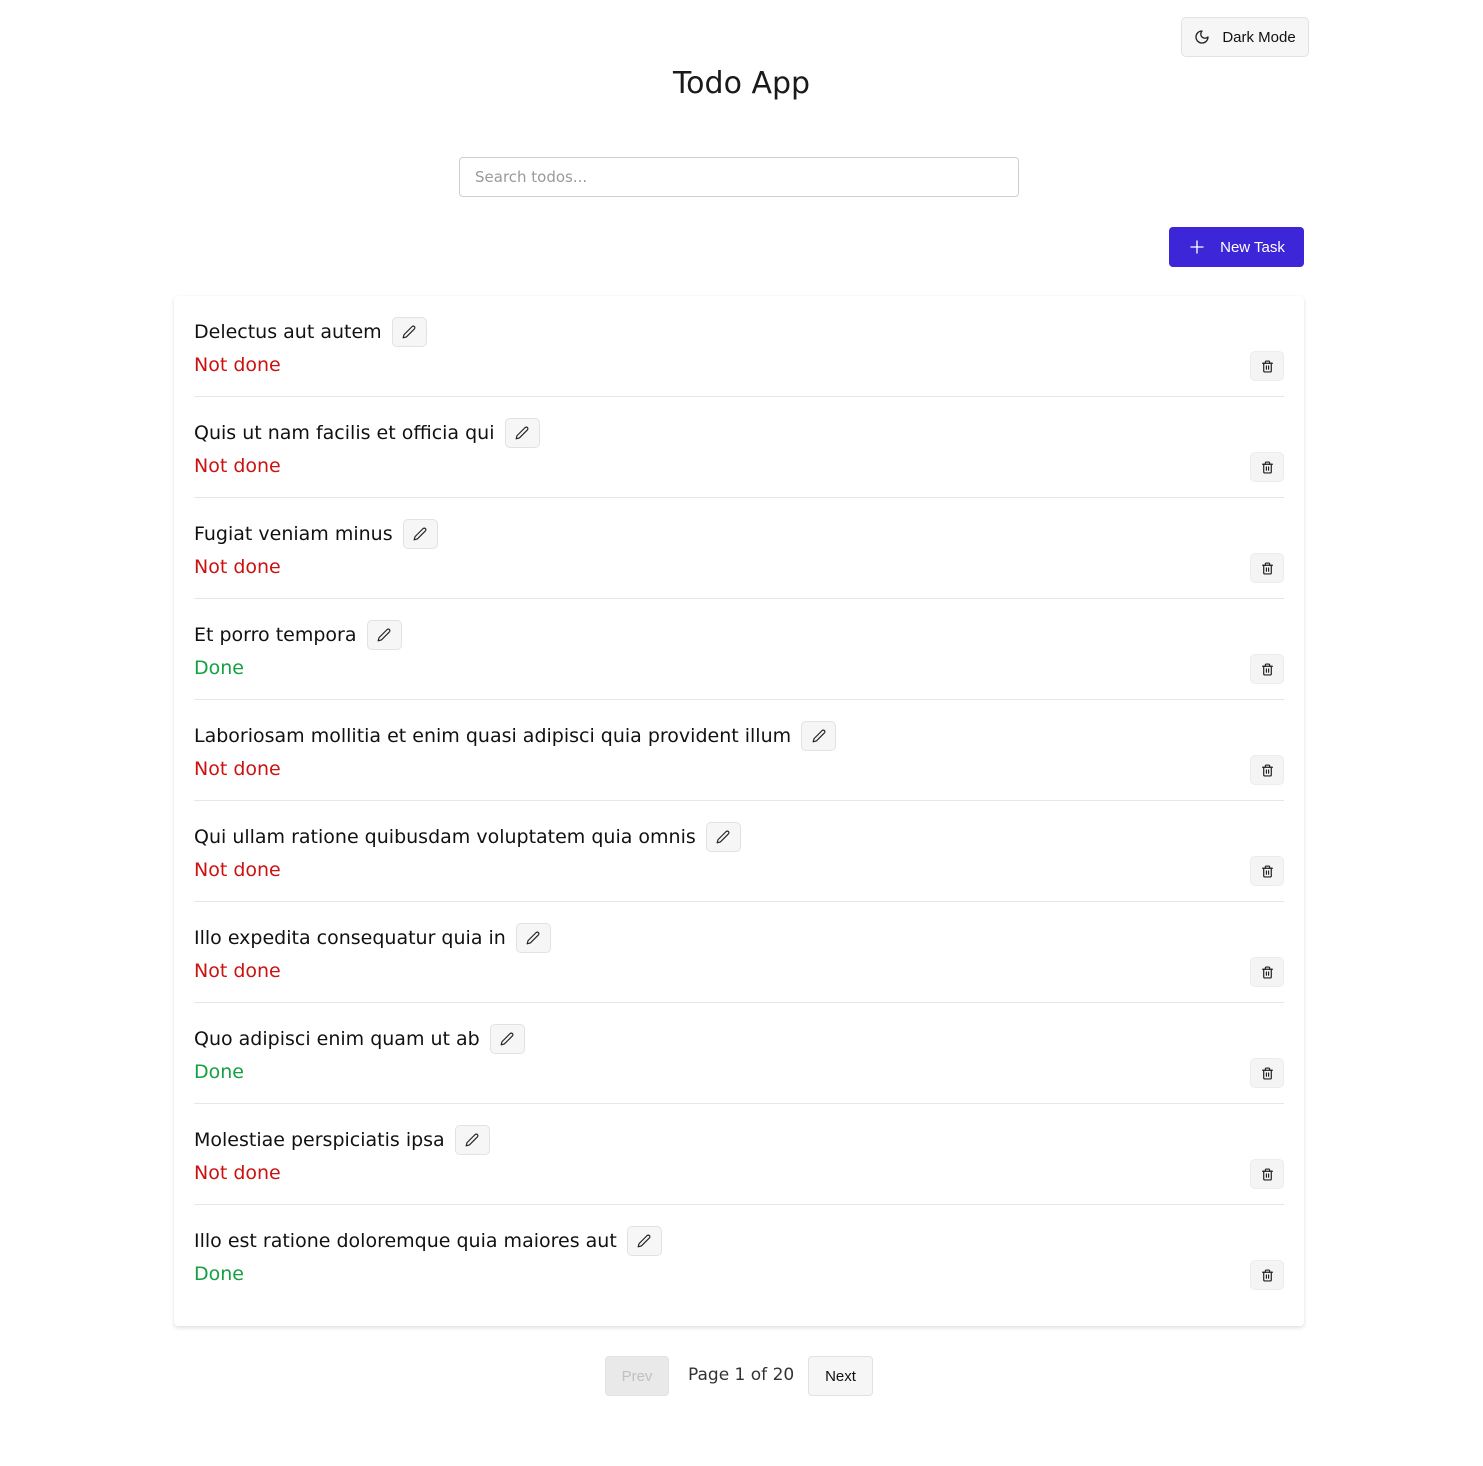 The height and width of the screenshot is (1466, 1483). I want to click on todo-title: Molestiae perspiciatis ipsa, so click(319, 1140).